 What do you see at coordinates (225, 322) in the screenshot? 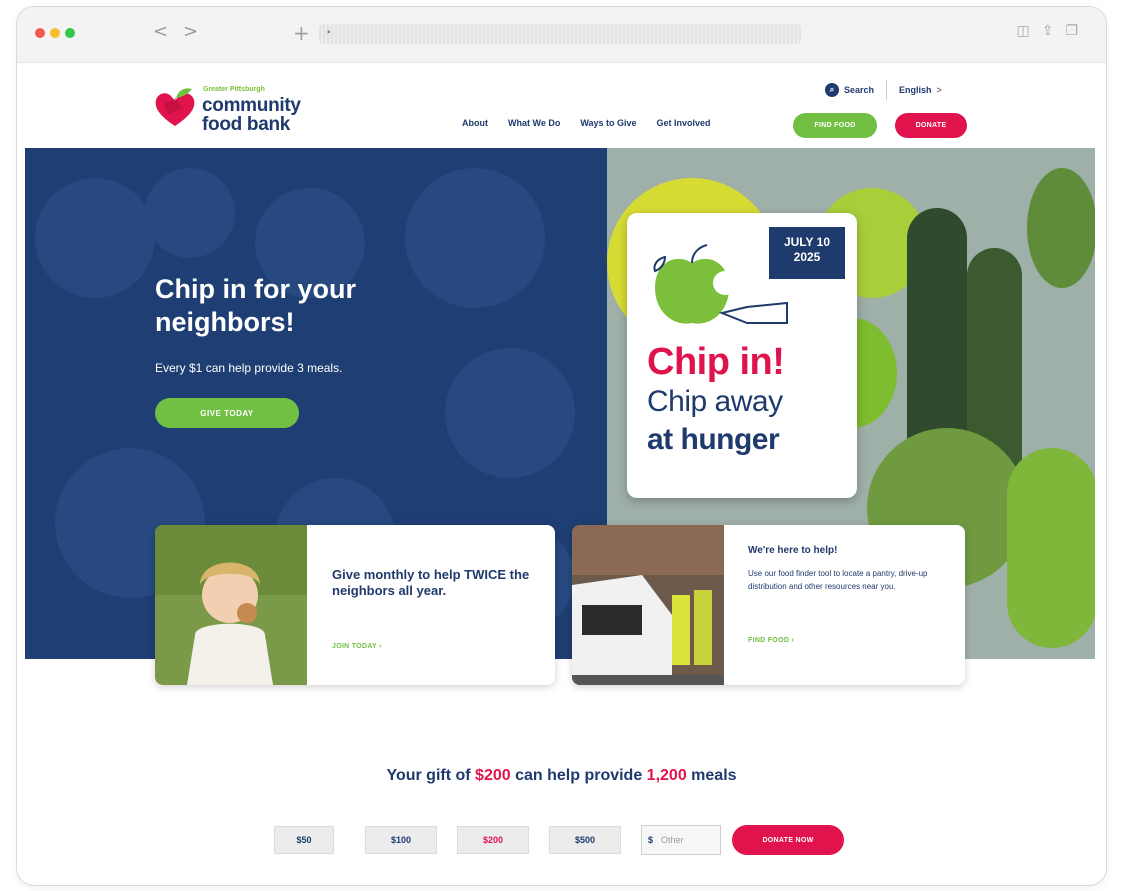
I see `hero-title-line-2: neighbors!` at bounding box center [225, 322].